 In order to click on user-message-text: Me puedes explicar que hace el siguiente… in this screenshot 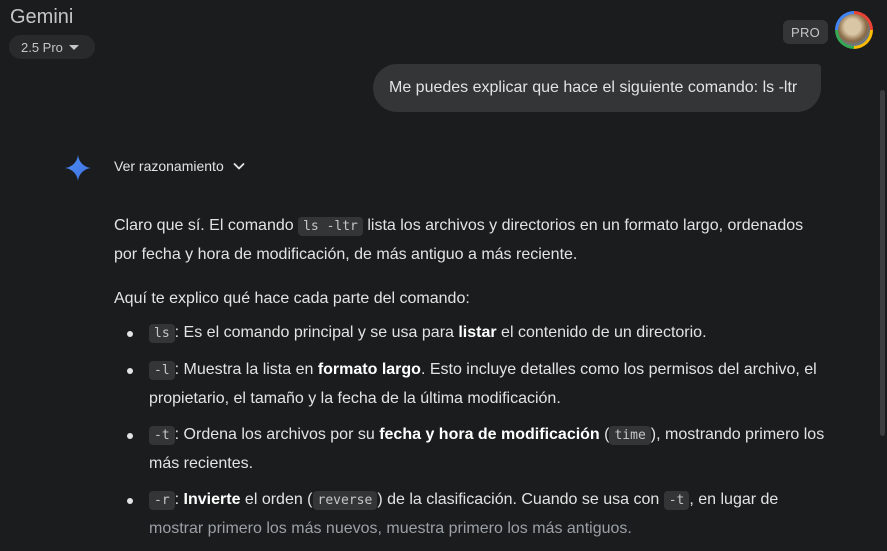, I will do `click(593, 87)`.